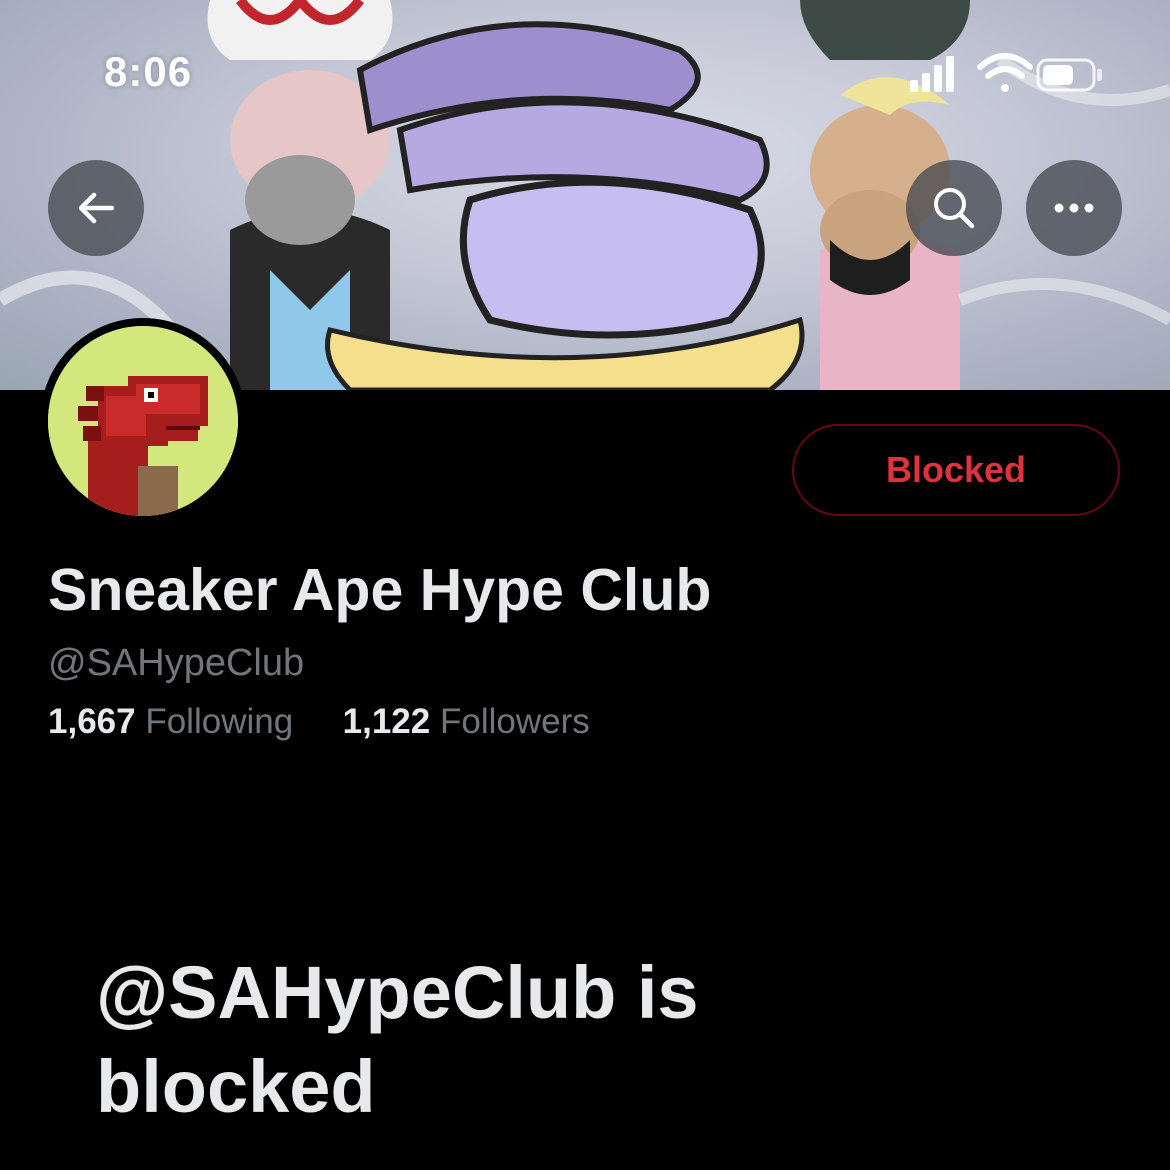 This screenshot has height=1170, width=1170. What do you see at coordinates (176, 663) in the screenshot?
I see `profile-handle: @SAHypeClub` at bounding box center [176, 663].